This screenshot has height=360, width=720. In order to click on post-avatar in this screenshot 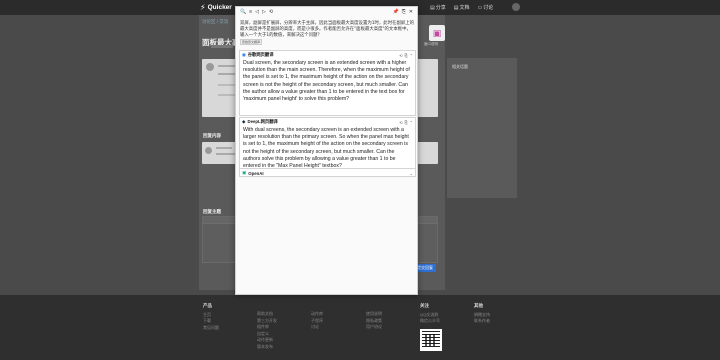, I will do `click(210, 67)`.